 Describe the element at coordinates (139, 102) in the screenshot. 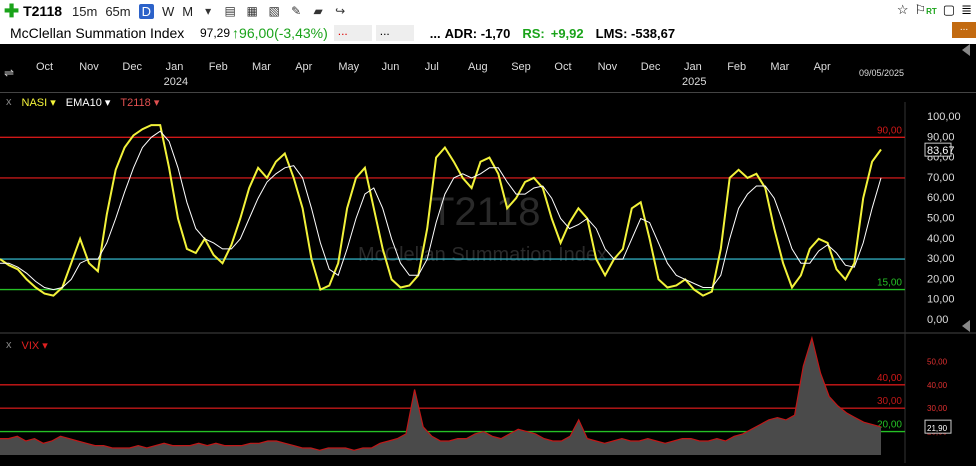

I see `legend-t2118: T2118 ▾` at that location.